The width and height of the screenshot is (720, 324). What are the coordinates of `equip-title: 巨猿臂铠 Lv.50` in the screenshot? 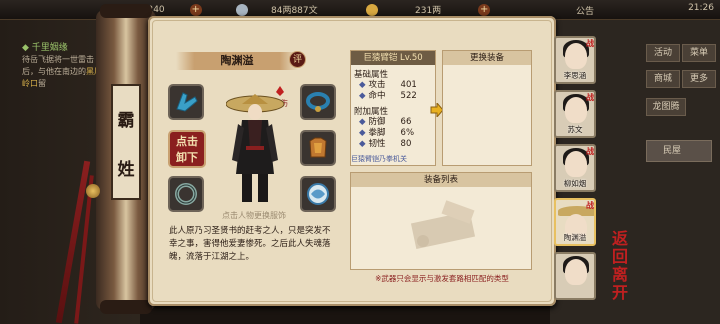 It's located at (393, 58).